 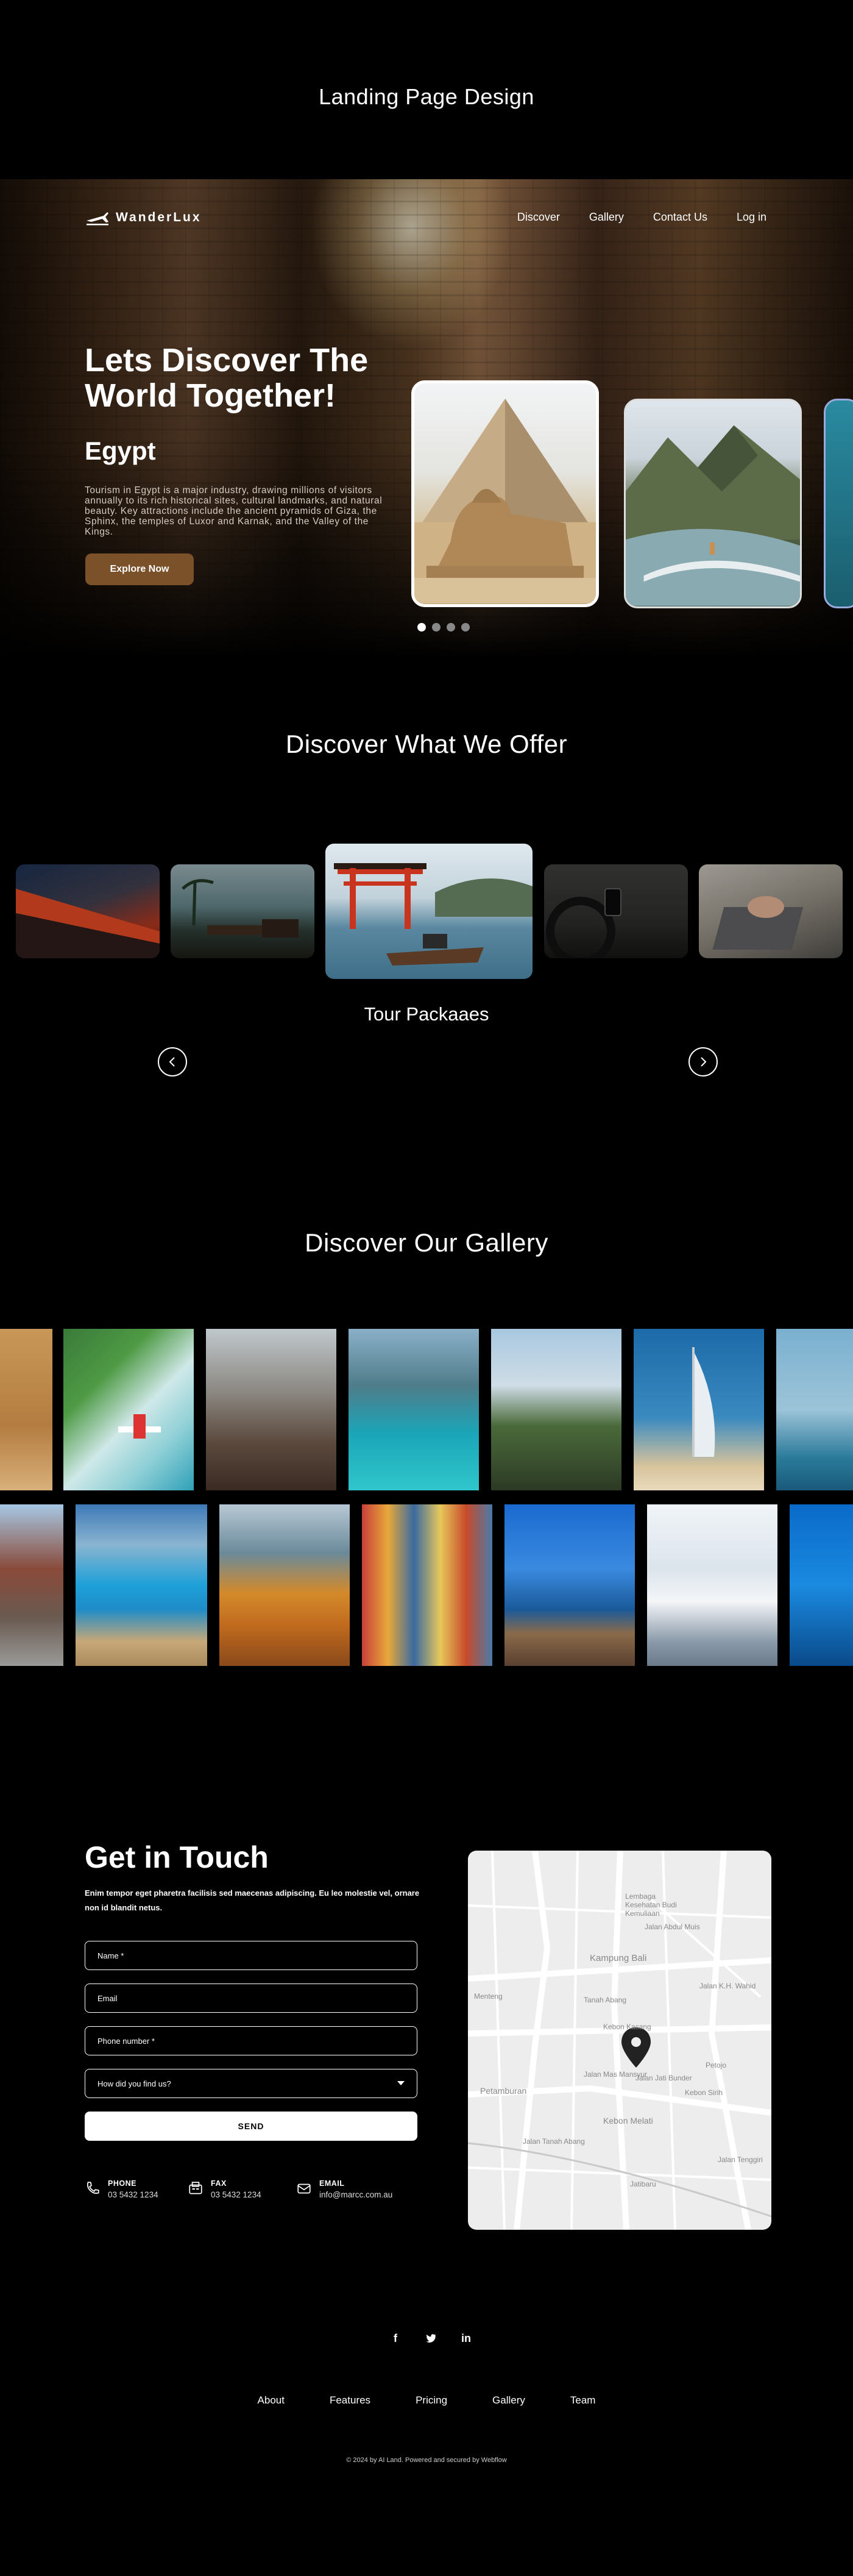 What do you see at coordinates (616, 911) in the screenshot?
I see `offer-card-car-rental` at bounding box center [616, 911].